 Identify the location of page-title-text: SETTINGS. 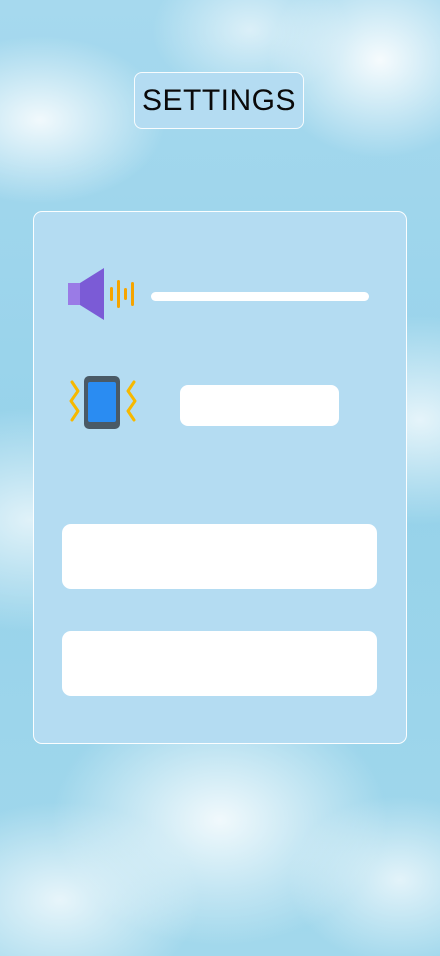
(218, 100).